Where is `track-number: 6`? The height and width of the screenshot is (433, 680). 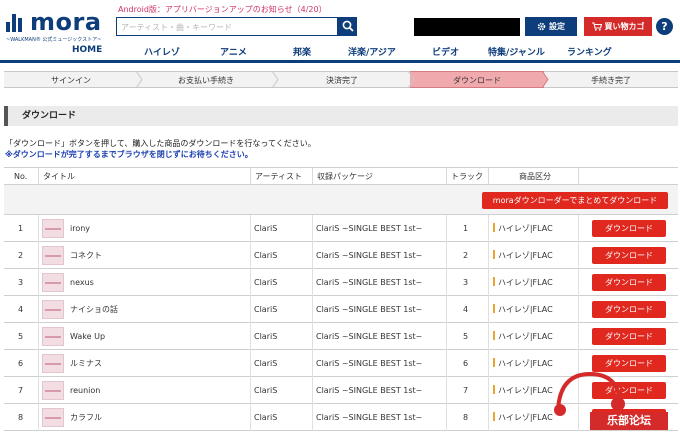
track-number: 6 is located at coordinates (466, 363).